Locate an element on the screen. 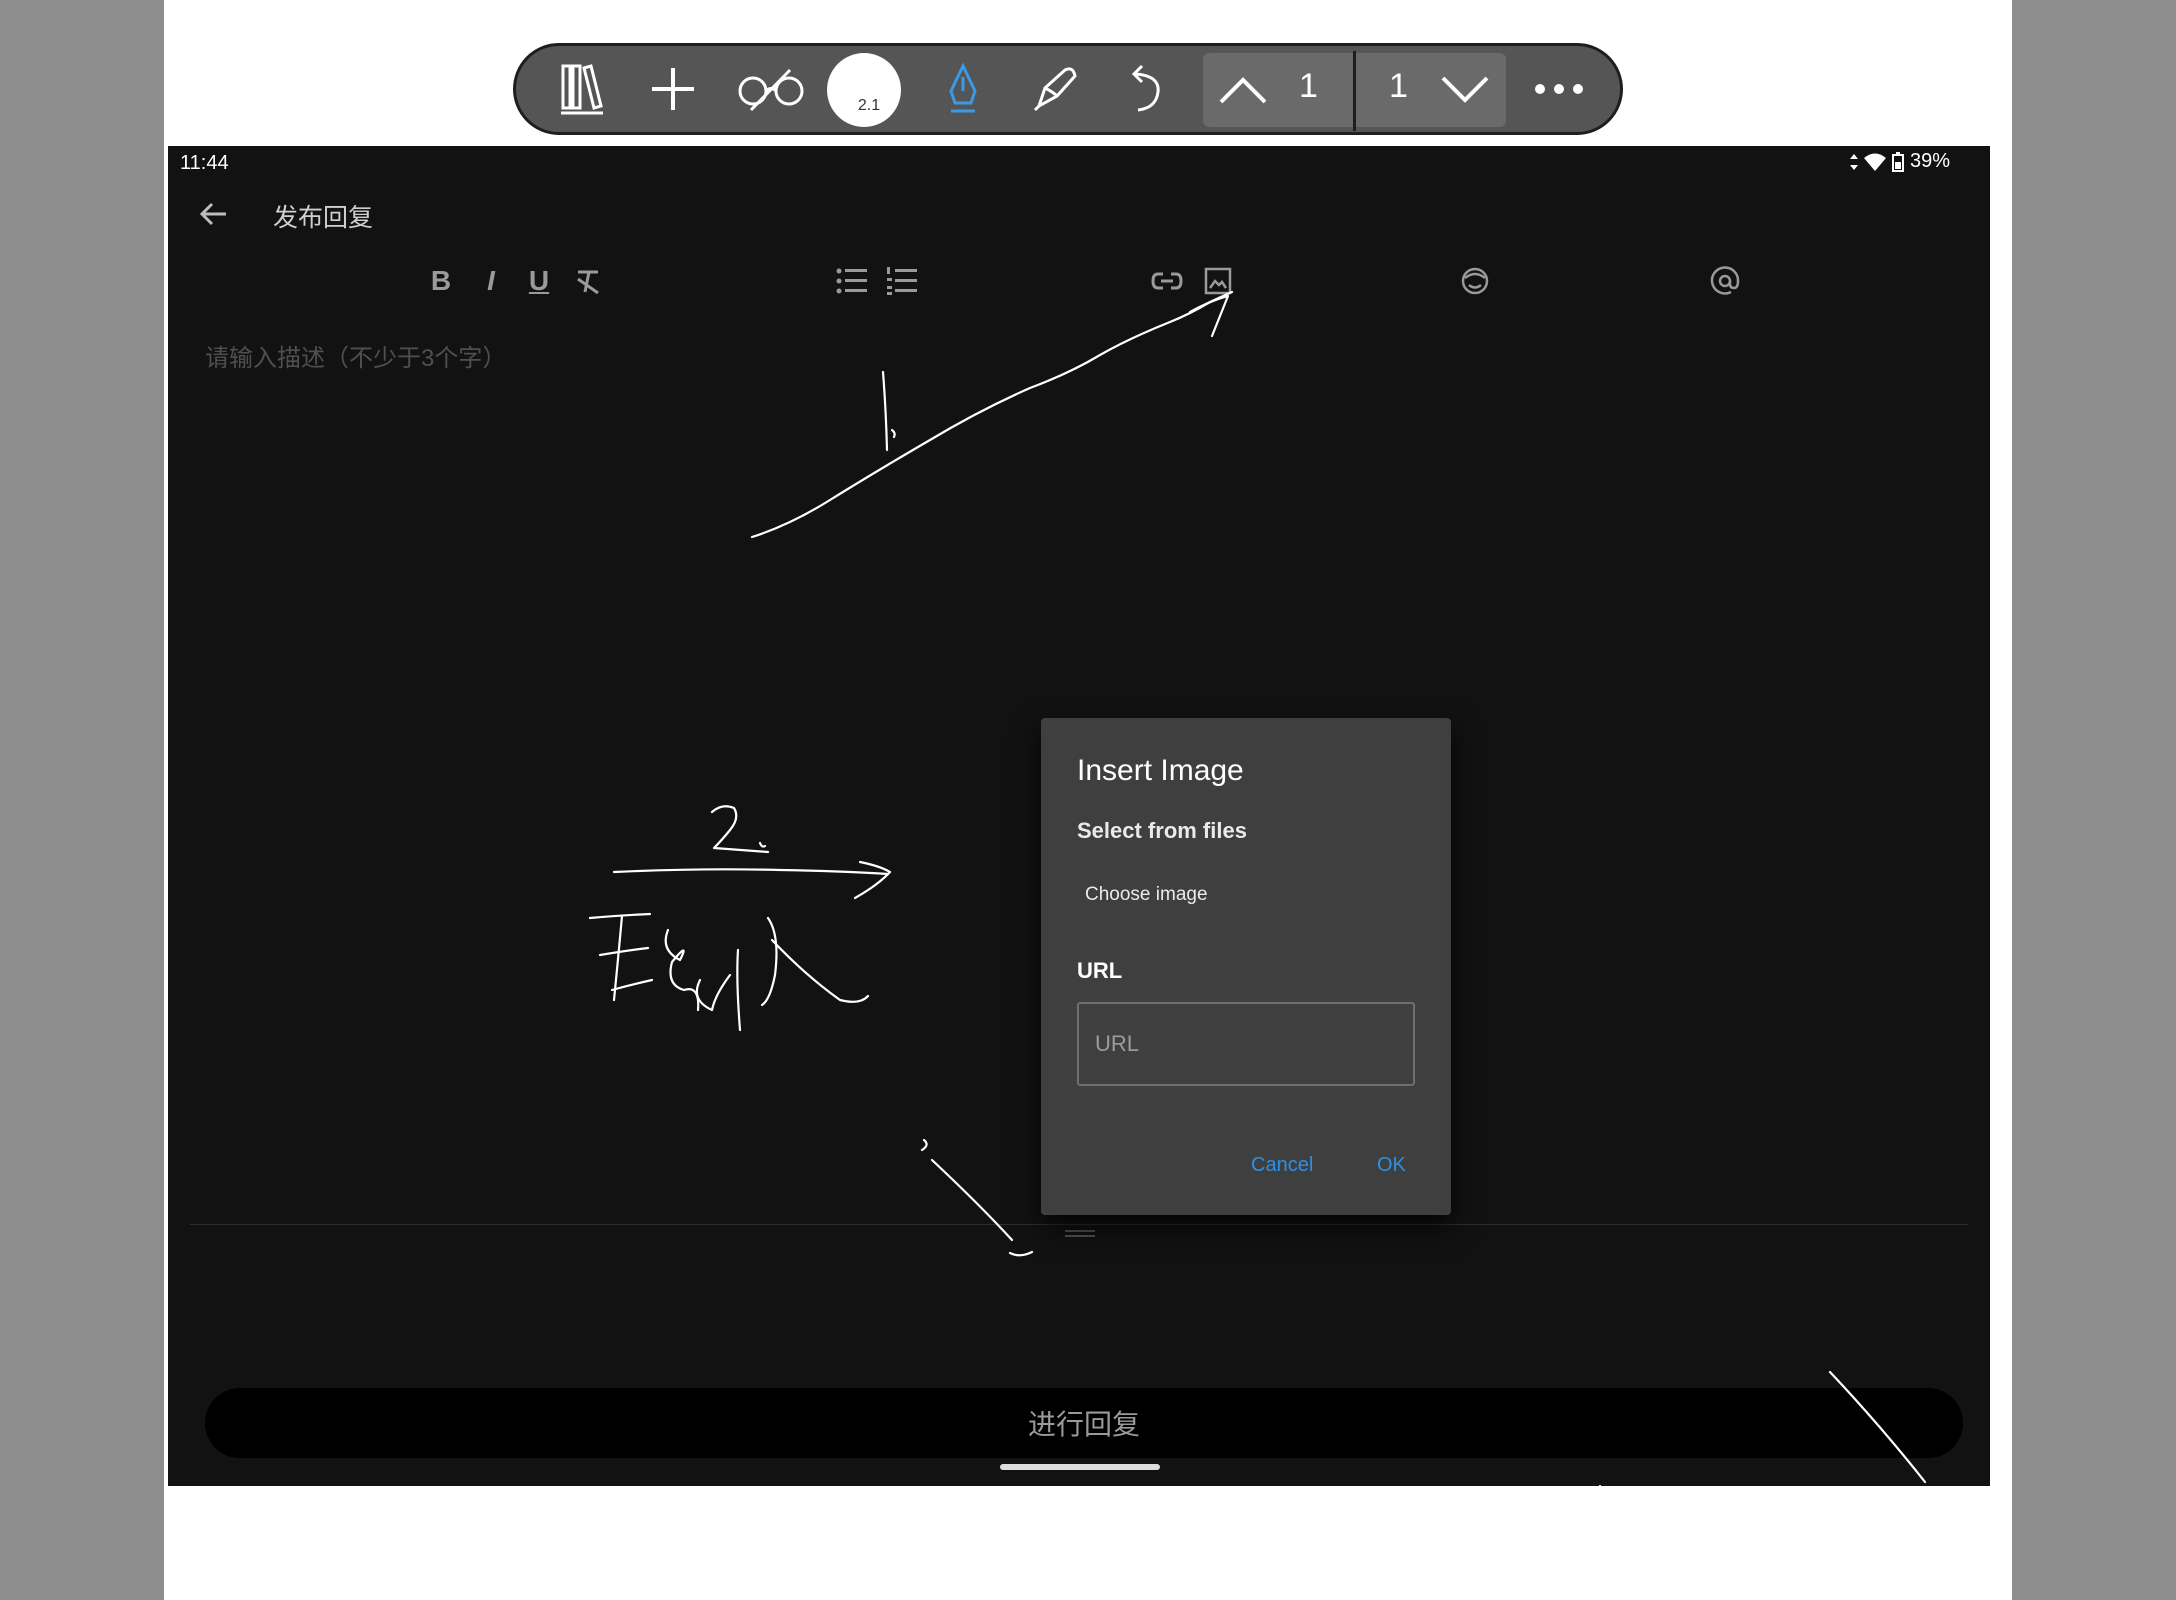 The image size is (2176, 1600). back-arrow-icon is located at coordinates (214, 214).